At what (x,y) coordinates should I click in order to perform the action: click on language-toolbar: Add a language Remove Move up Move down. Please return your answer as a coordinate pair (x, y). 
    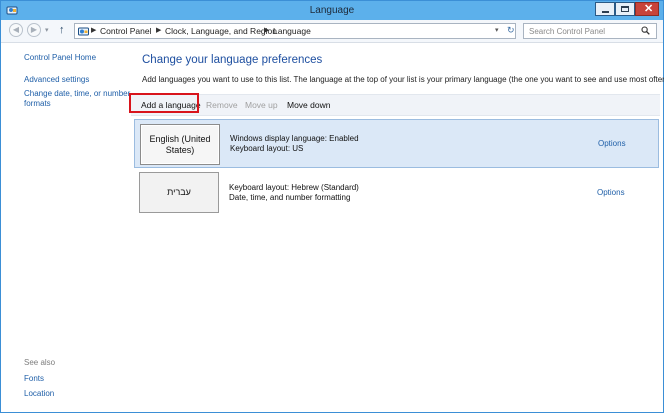
    Looking at the image, I should click on (395, 105).